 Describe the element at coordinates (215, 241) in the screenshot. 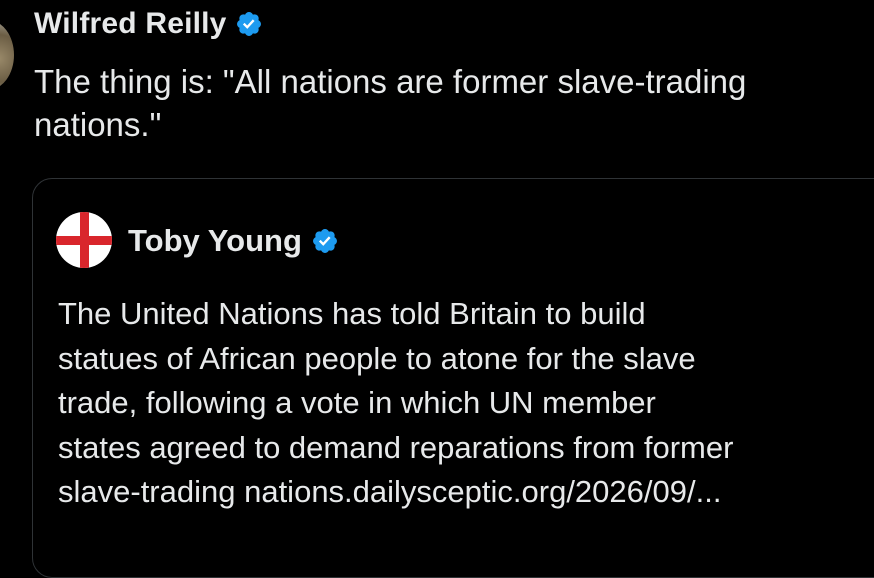

I see `quoted-author-name: Toby Young` at that location.